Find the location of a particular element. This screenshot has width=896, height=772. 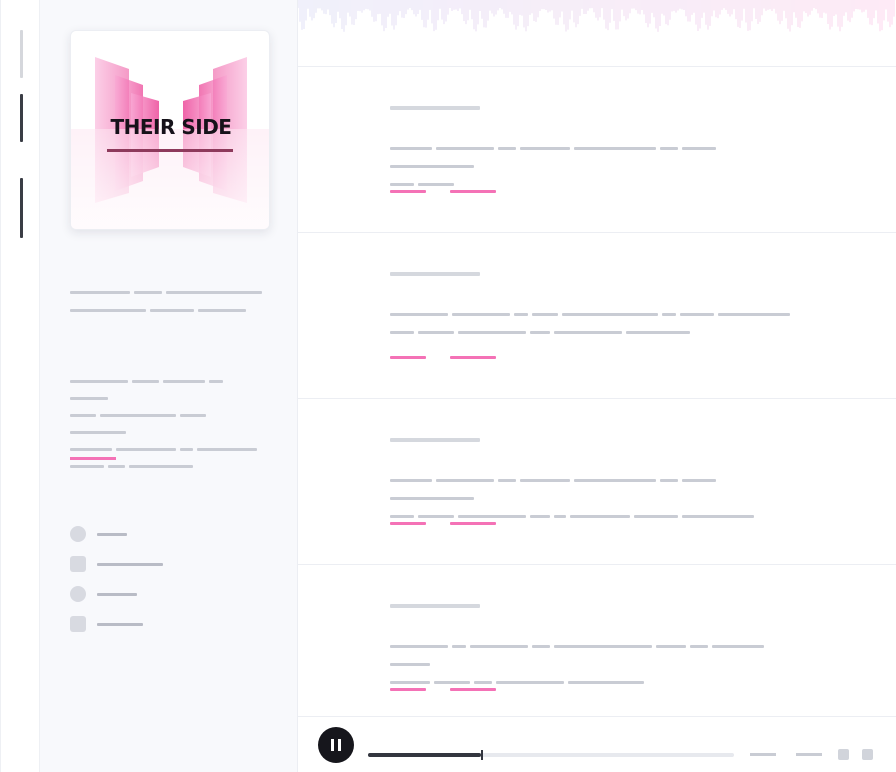

cover-underline is located at coordinates (170, 150).